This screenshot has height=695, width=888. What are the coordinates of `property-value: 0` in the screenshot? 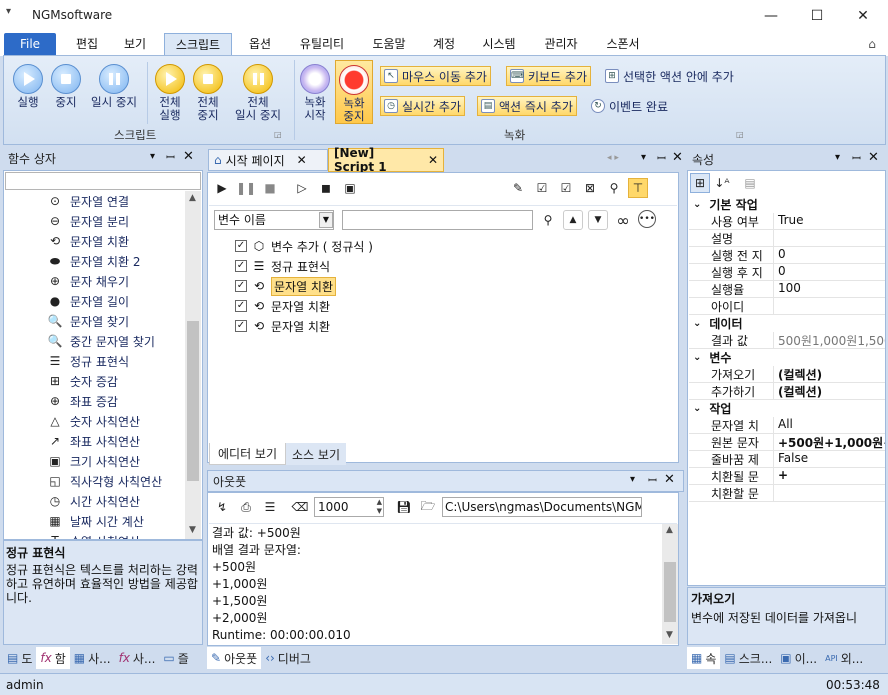 It's located at (829, 255).